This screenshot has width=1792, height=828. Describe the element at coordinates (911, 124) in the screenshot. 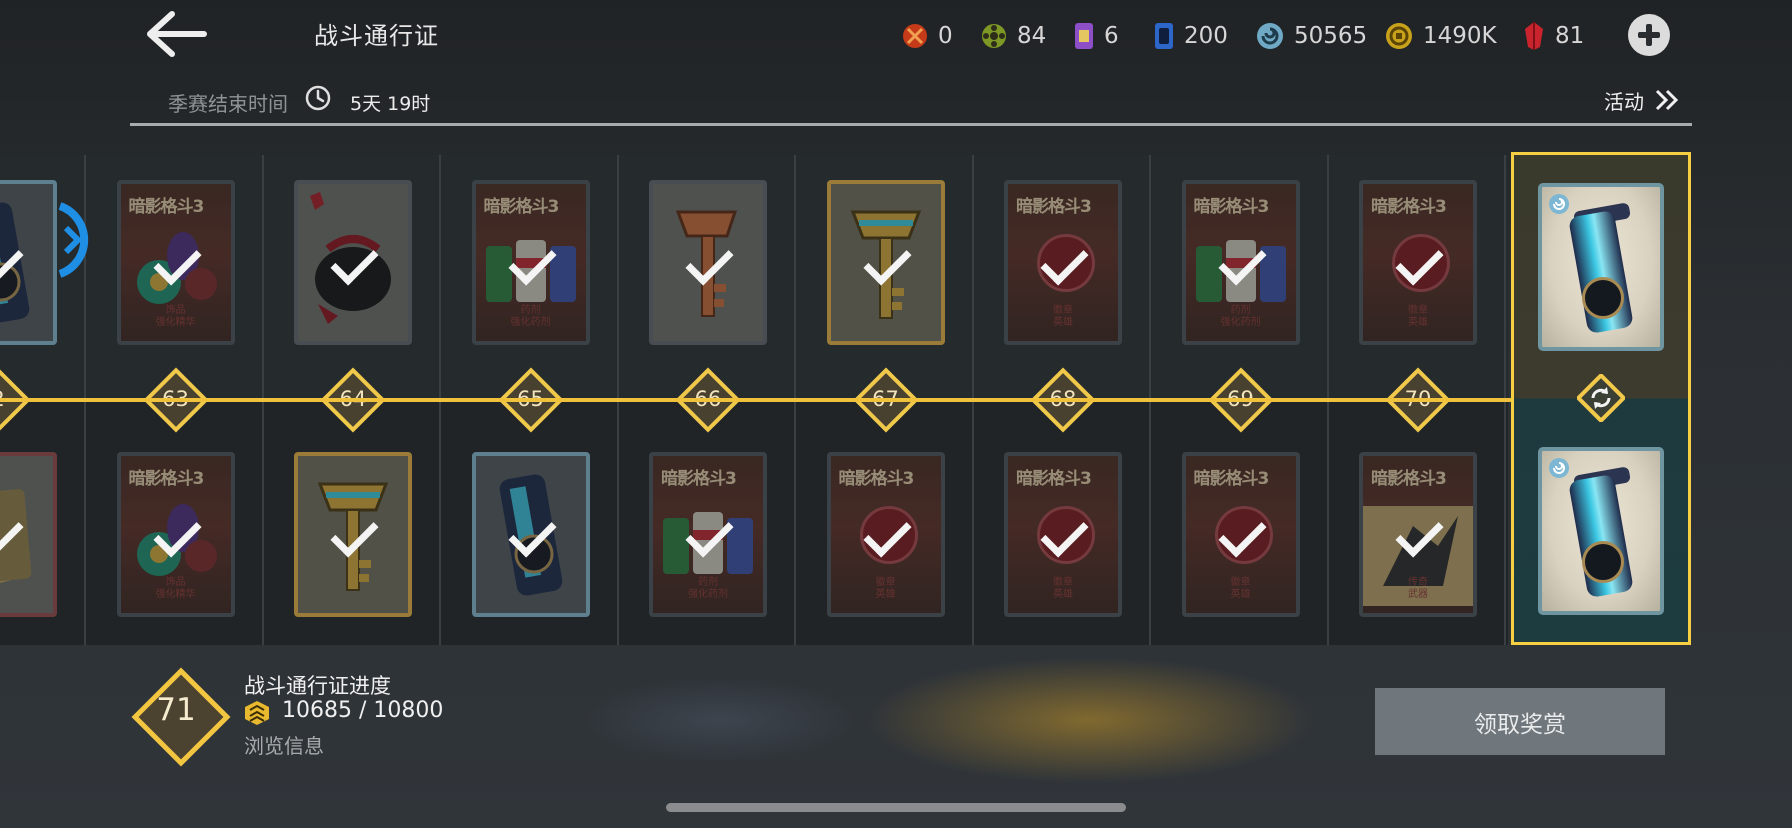

I see `season-divider` at that location.